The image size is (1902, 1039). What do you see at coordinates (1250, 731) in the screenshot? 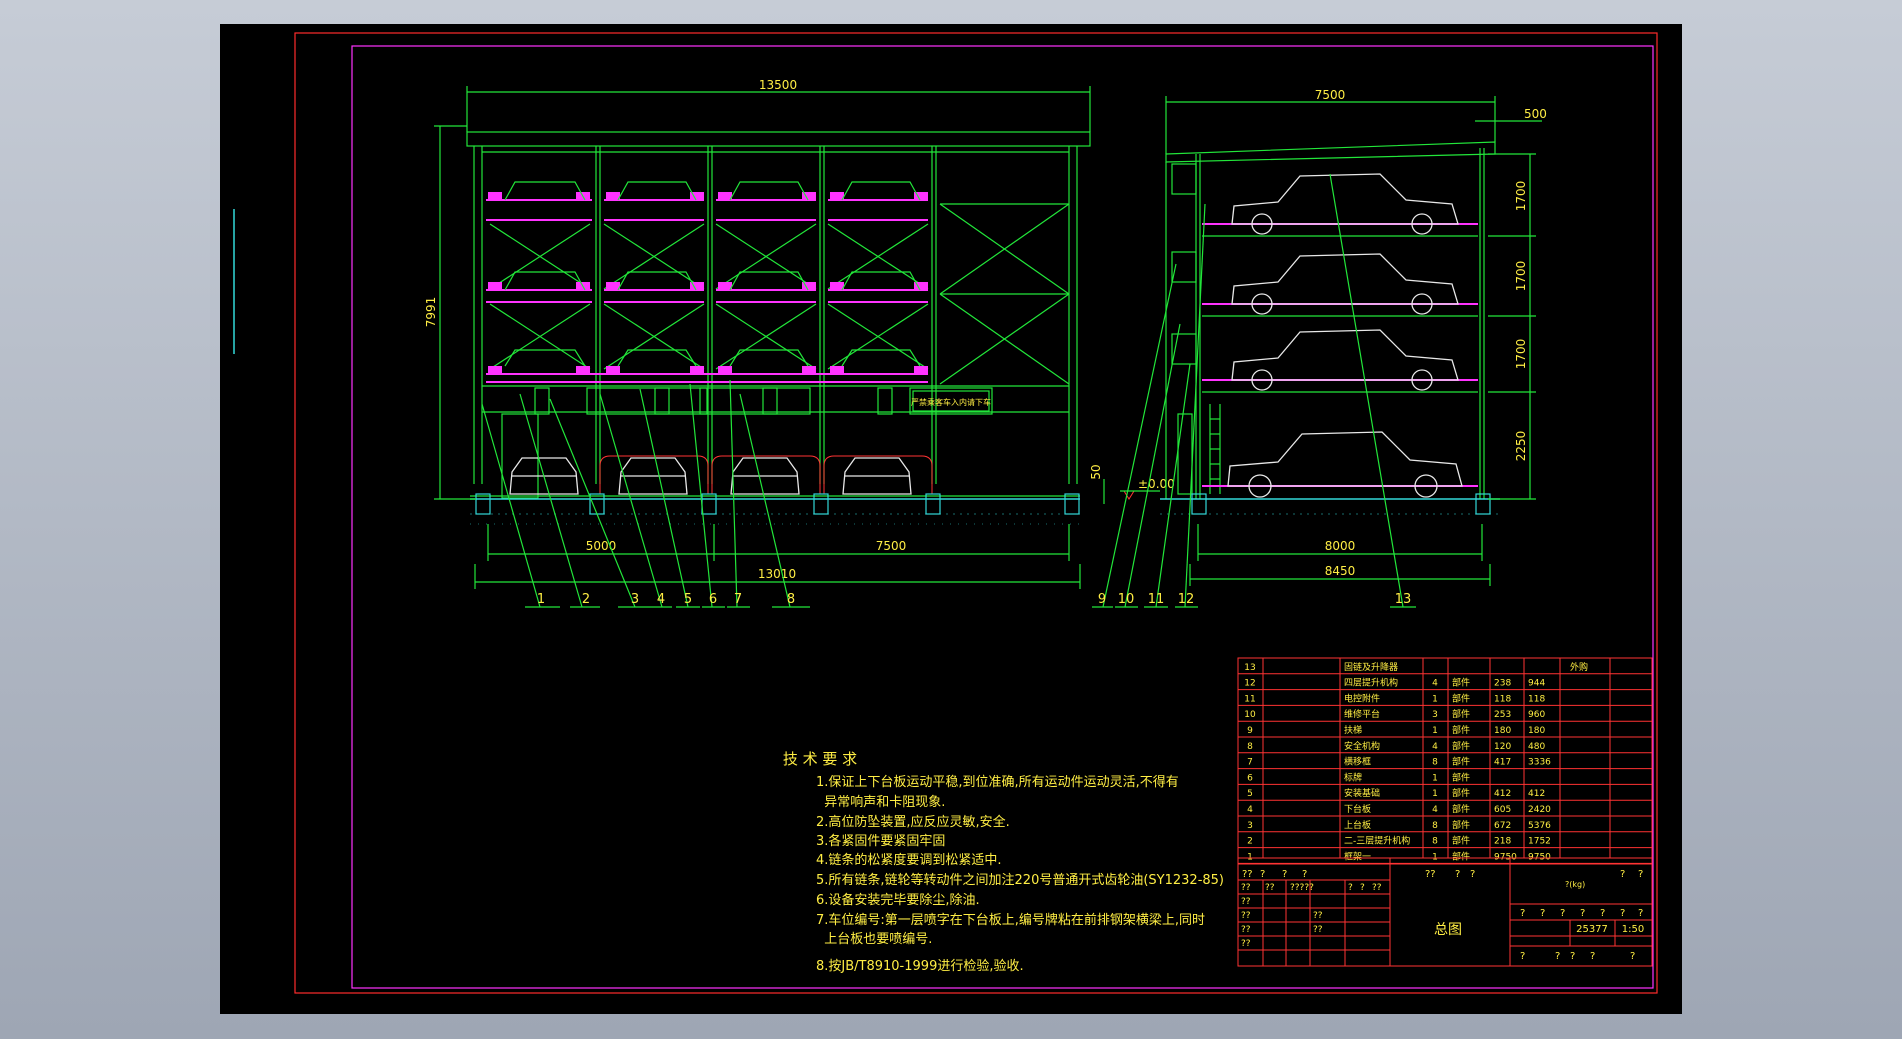
I see `bom-cell-no: 9` at bounding box center [1250, 731].